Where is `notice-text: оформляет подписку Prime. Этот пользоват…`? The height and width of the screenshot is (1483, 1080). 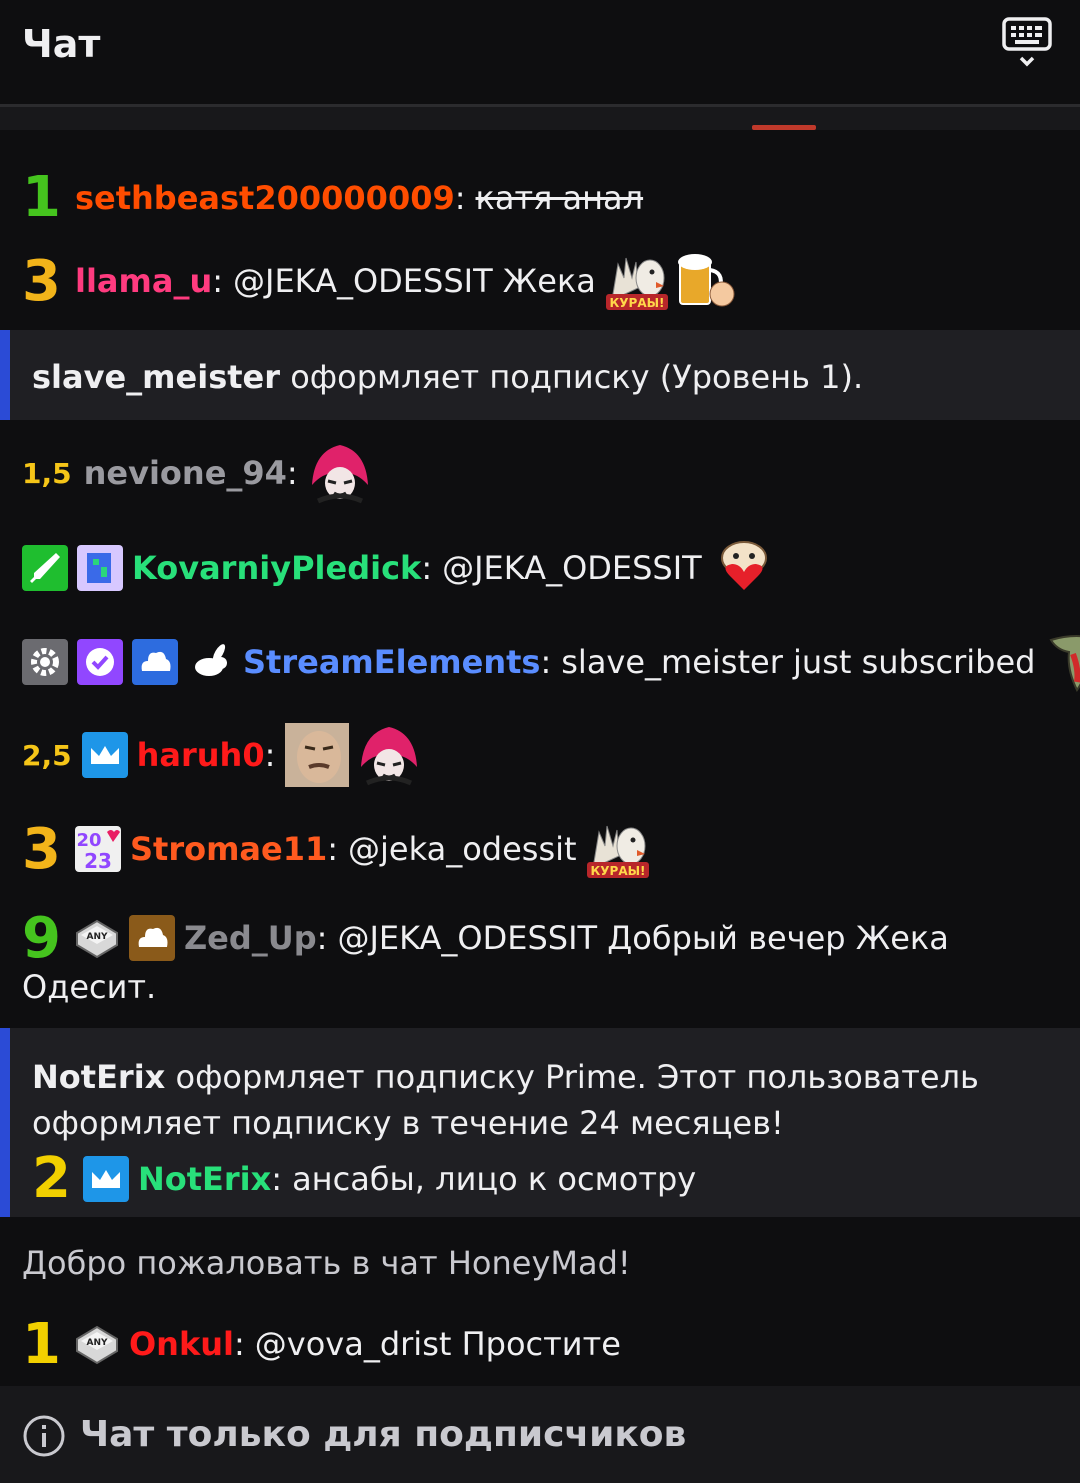 notice-text: оформляет подписку Prime. Этот пользоват… is located at coordinates (577, 1077).